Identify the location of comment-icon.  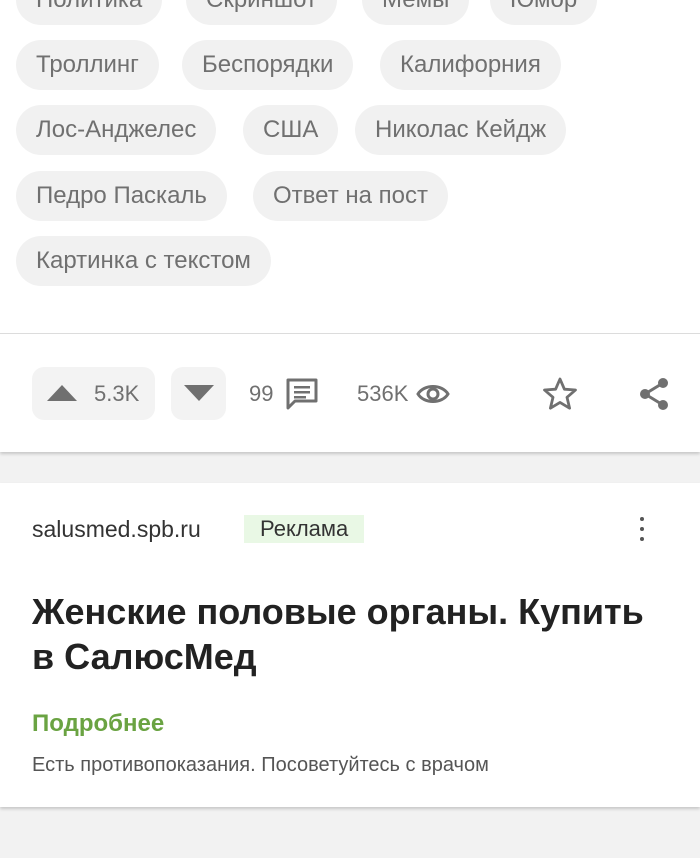
(302, 394).